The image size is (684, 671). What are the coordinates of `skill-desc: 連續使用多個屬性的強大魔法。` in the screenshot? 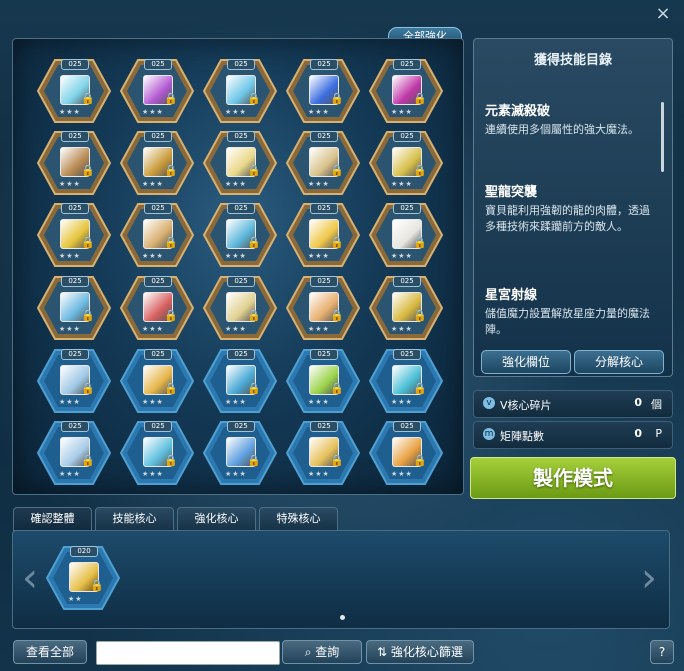 It's located at (562, 129).